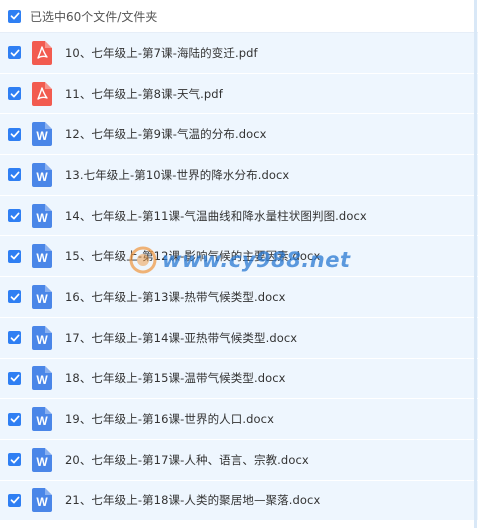 The width and height of the screenshot is (478, 528). I want to click on scrollbar-track, so click(475, 264).